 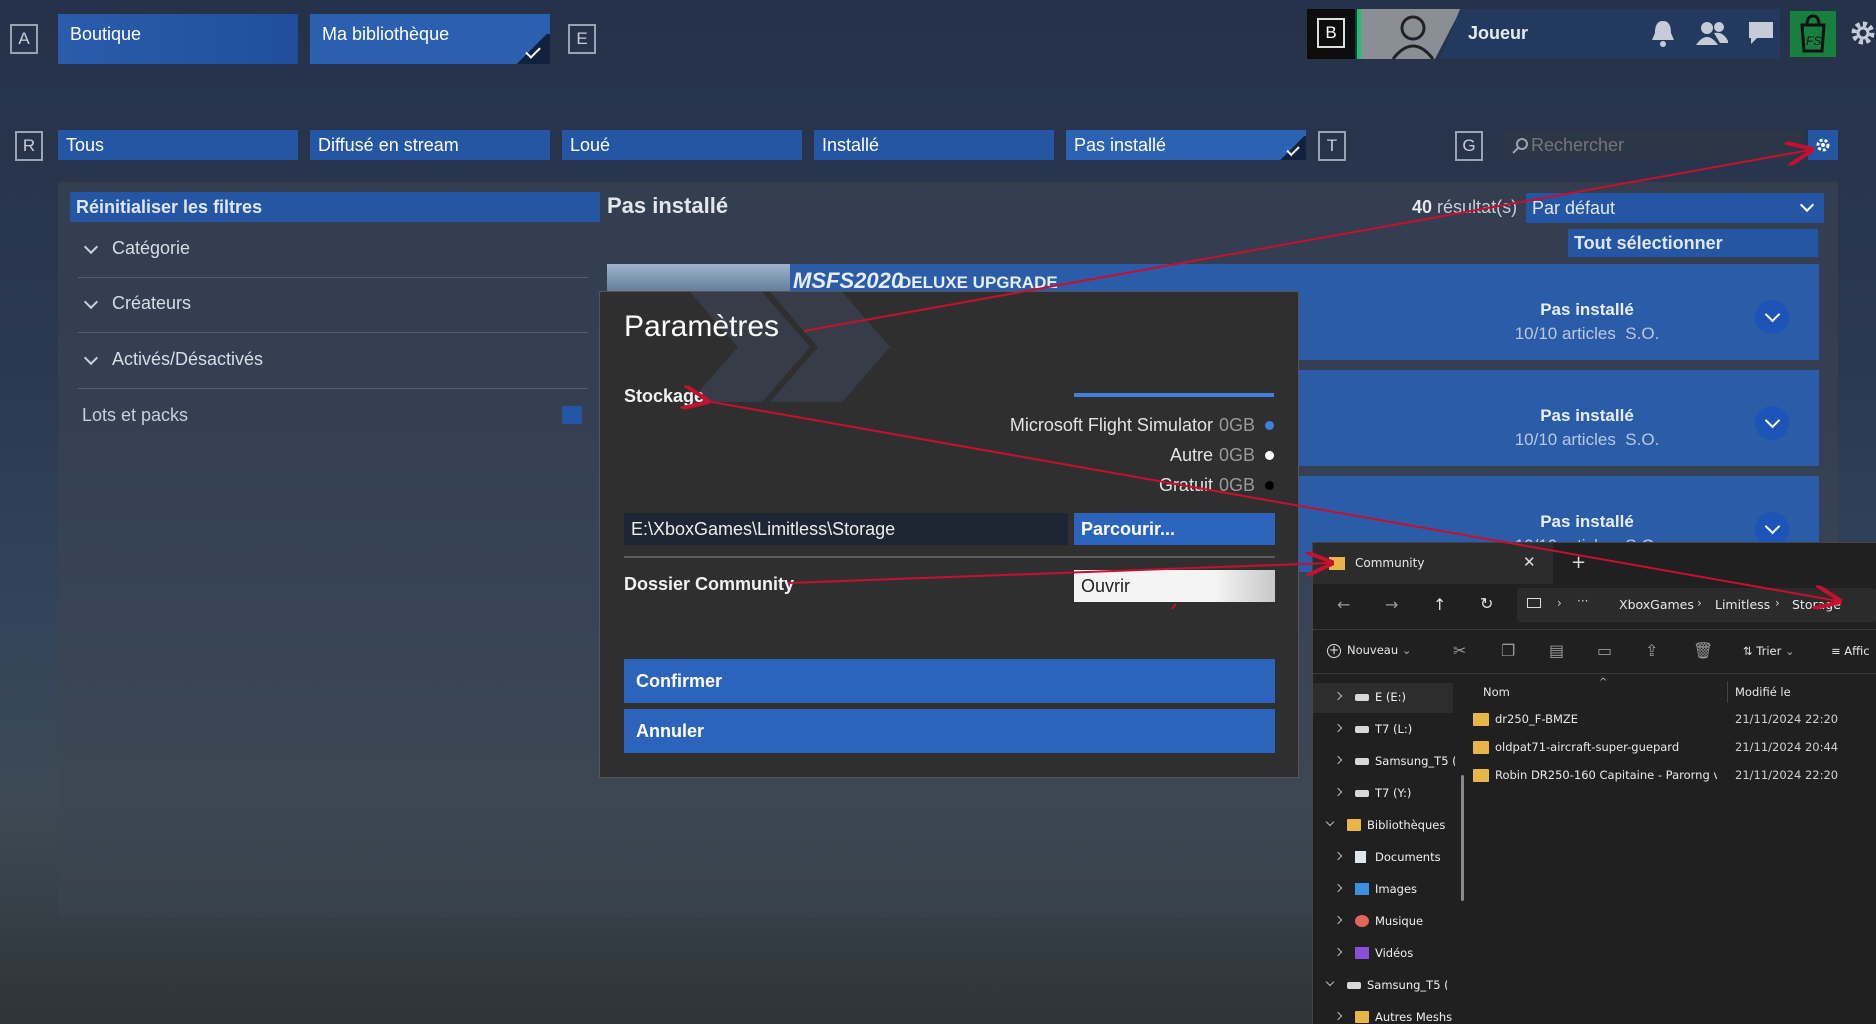 What do you see at coordinates (1578, 562) in the screenshot?
I see `new-tab-icon: +` at bounding box center [1578, 562].